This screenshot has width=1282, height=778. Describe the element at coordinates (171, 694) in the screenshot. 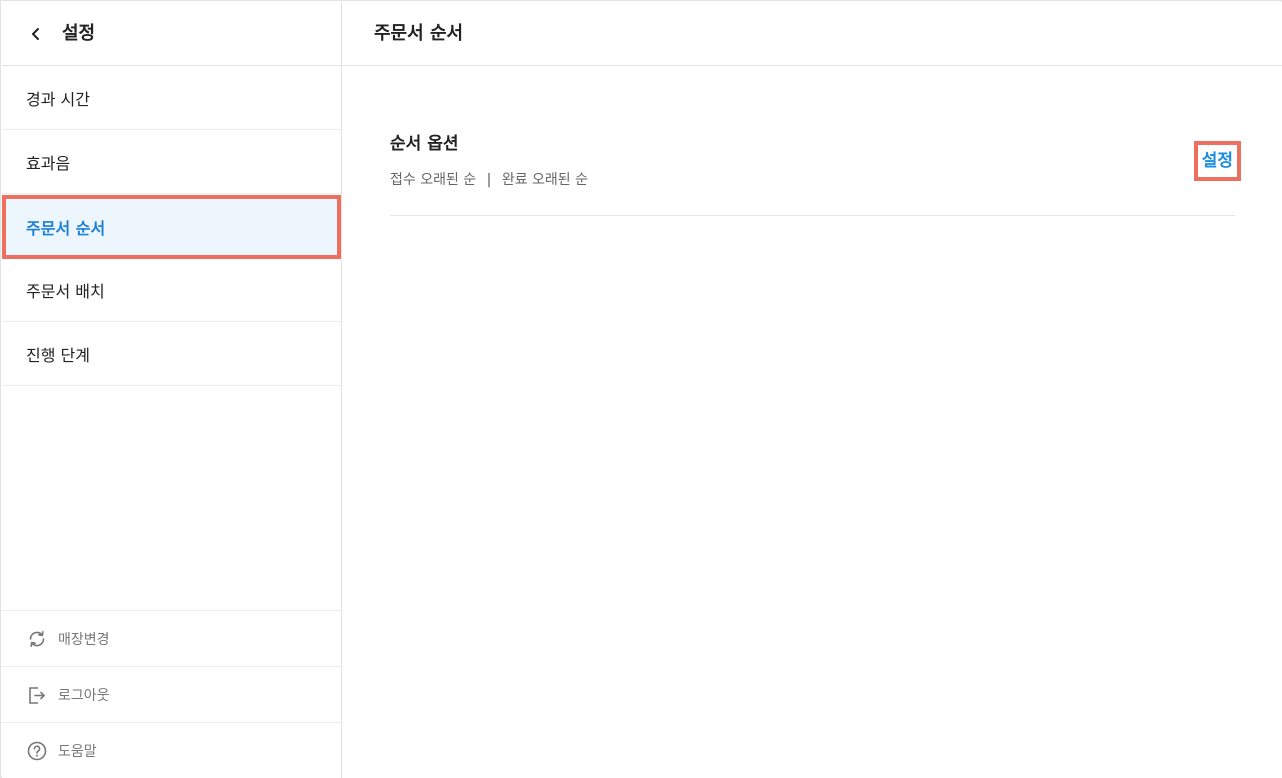

I see `logout-button: 로그아웃` at that location.